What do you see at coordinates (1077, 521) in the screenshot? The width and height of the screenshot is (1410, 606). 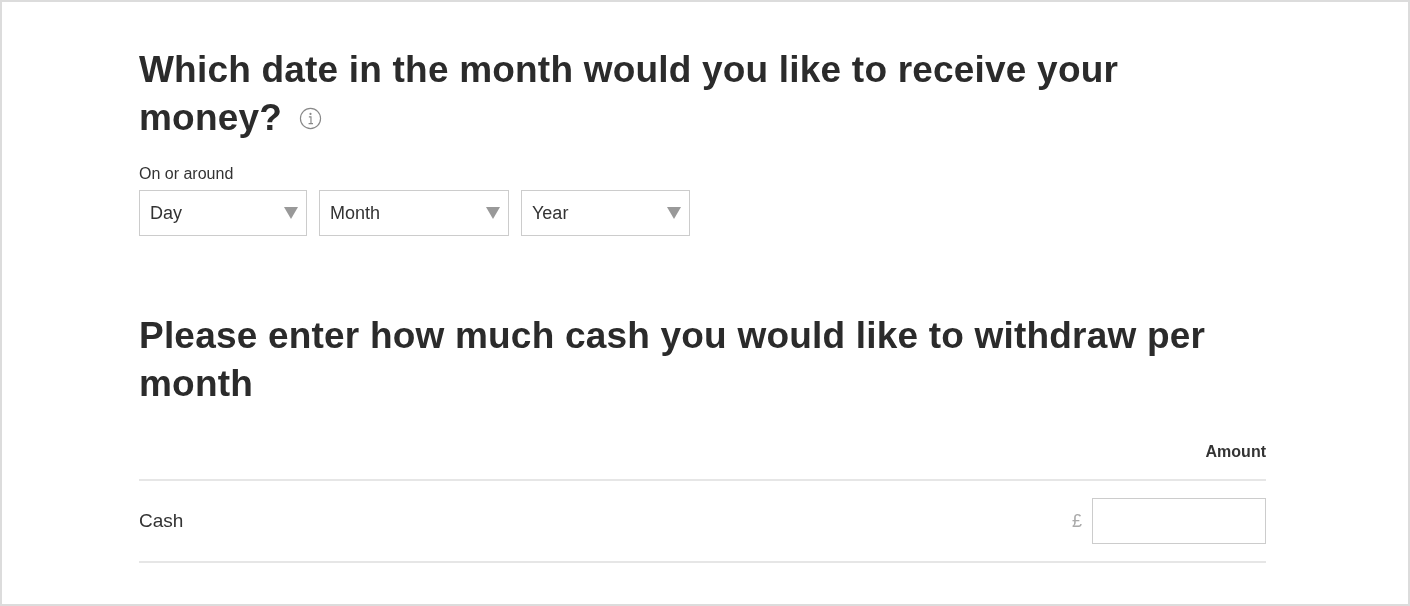 I see `currency-symbol: £` at bounding box center [1077, 521].